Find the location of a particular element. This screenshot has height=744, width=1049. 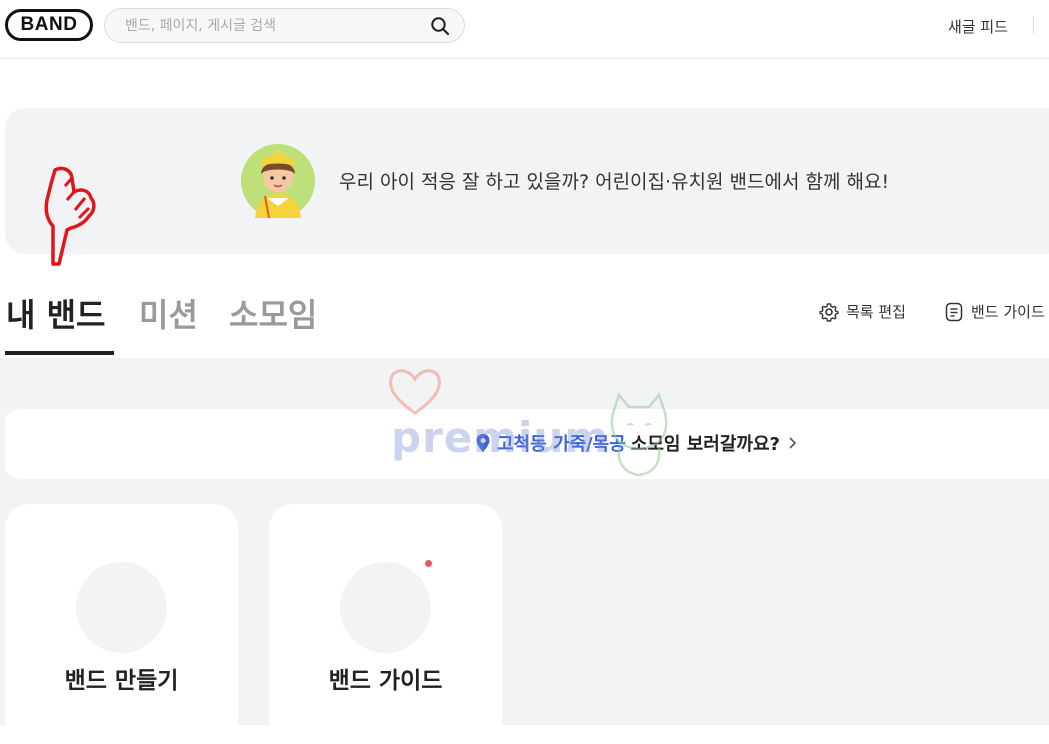

band-guide-card: 밴드 가이드 is located at coordinates (385, 624).